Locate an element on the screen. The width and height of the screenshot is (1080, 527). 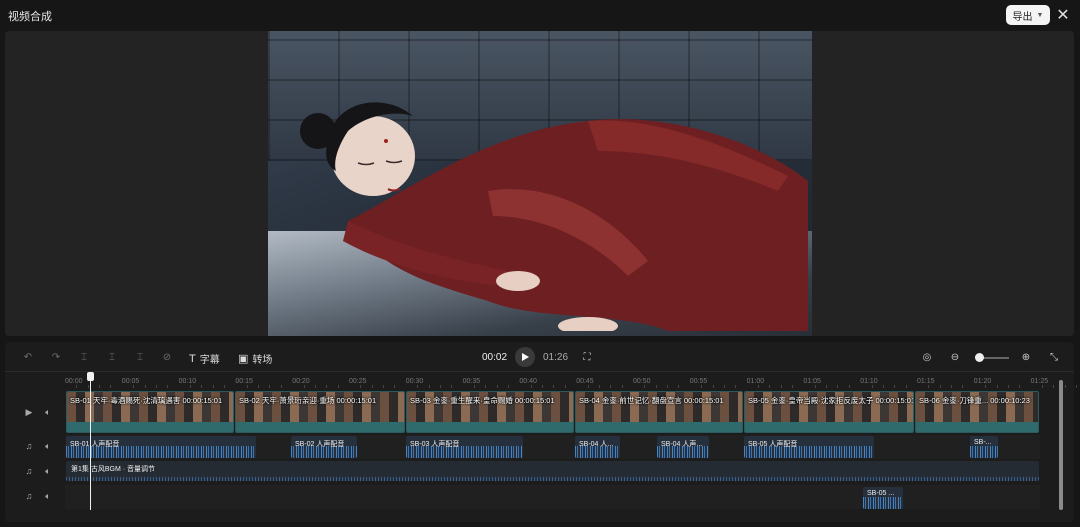
bgm-clip-label: 第1集 古风BGM · 音量调节 is located at coordinates (113, 469).